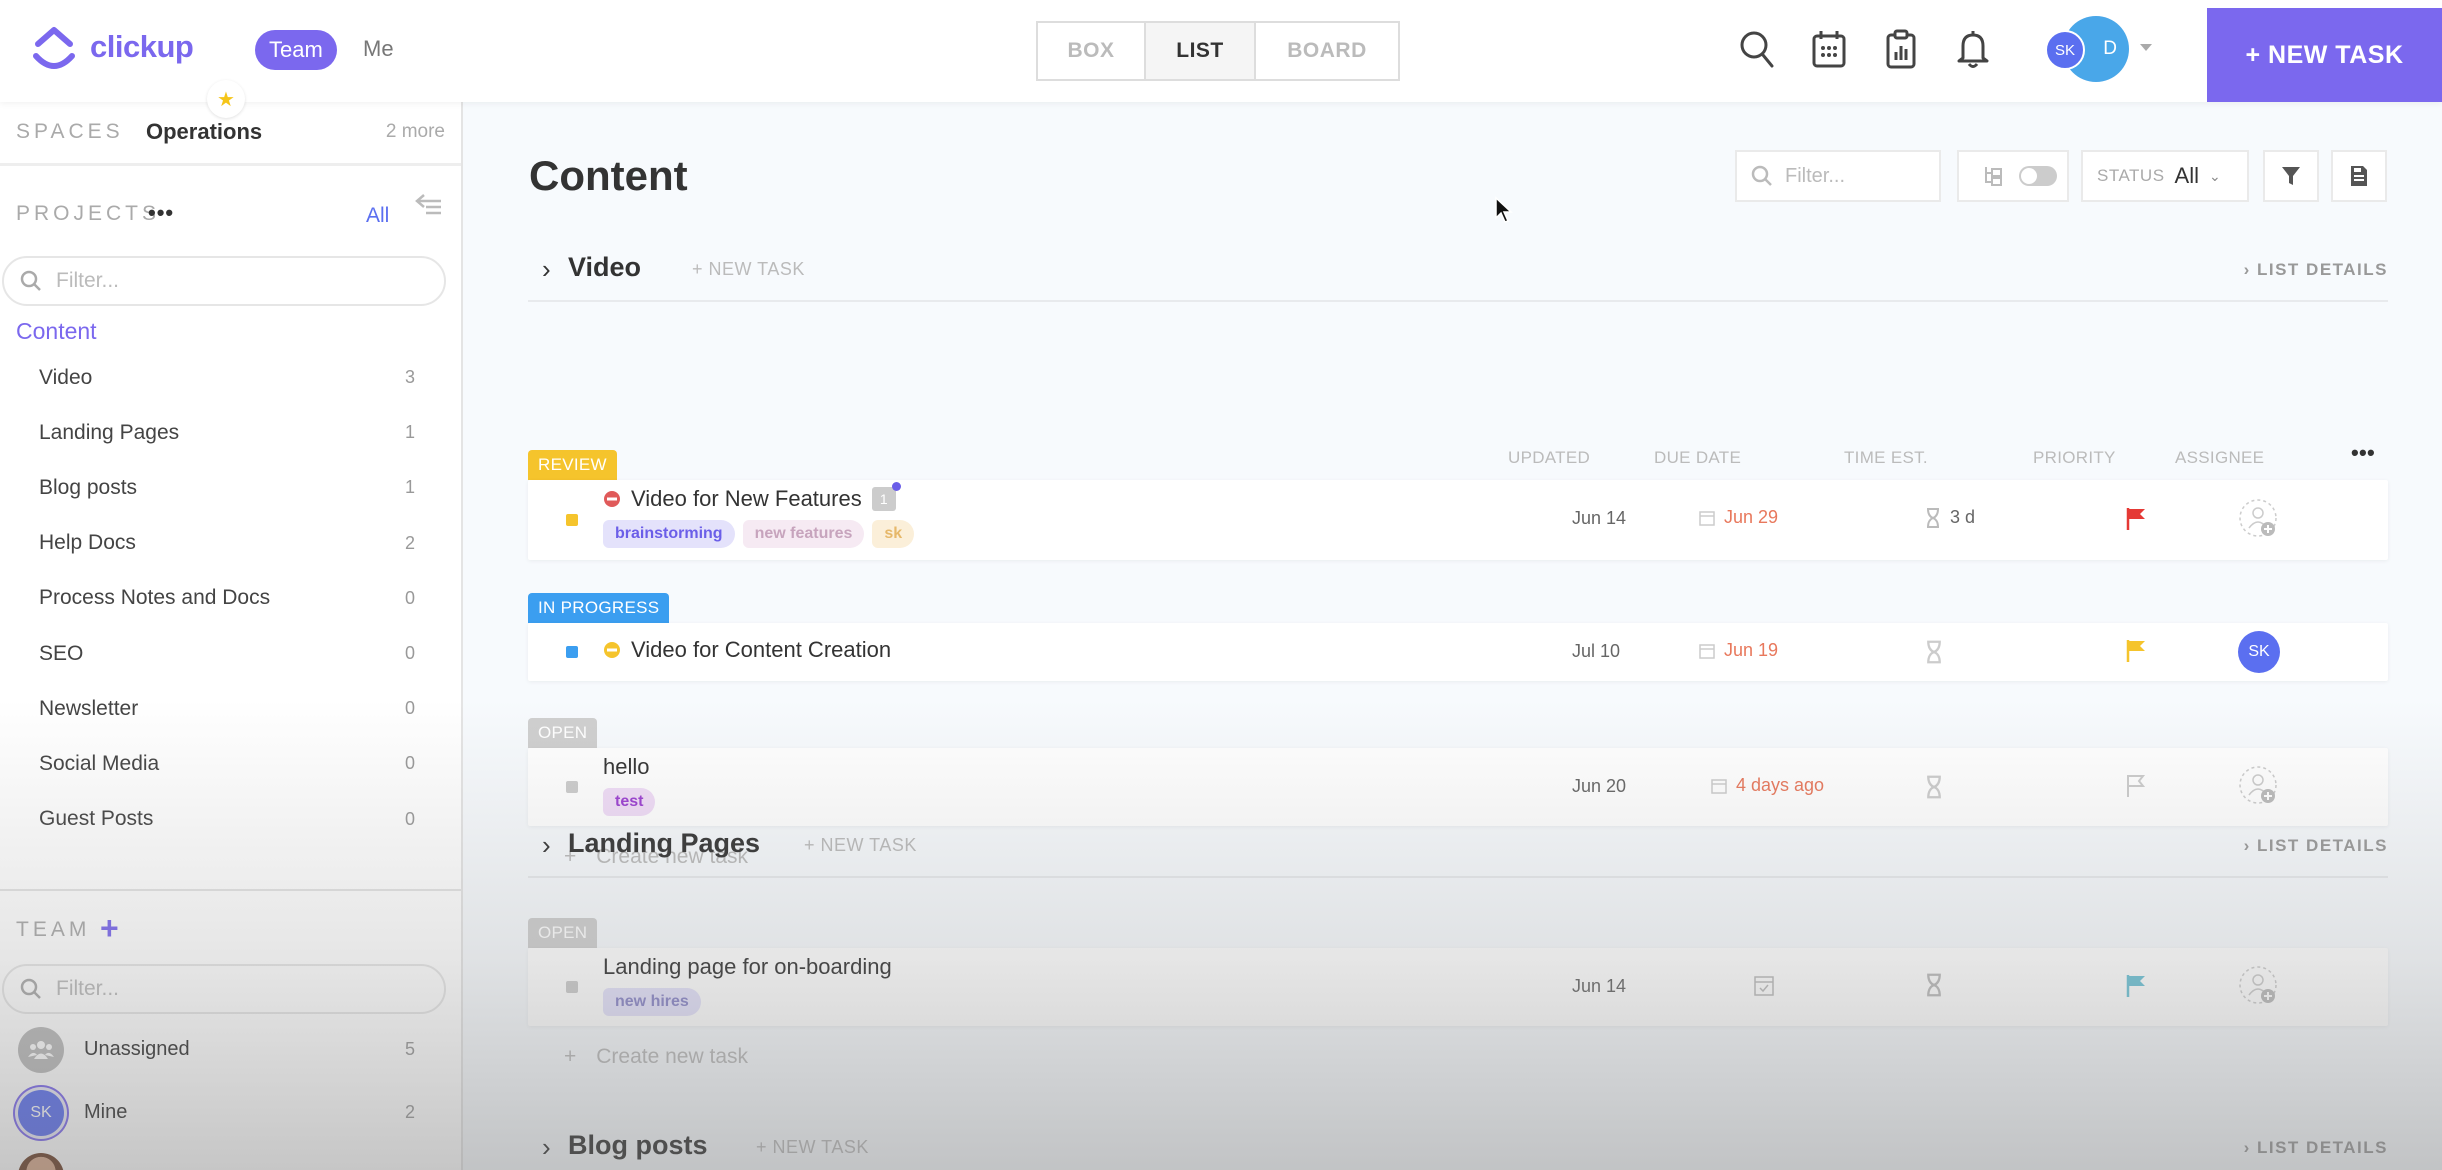 This screenshot has width=2442, height=1170. I want to click on list-item: Guest Posts 0, so click(230, 819).